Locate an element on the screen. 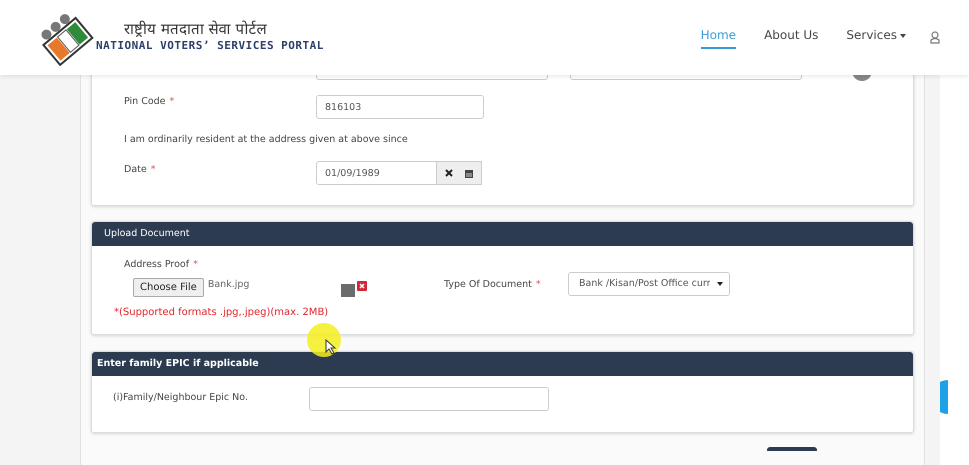 The width and height of the screenshot is (969, 465). file-name: Bank.jpg is located at coordinates (229, 285).